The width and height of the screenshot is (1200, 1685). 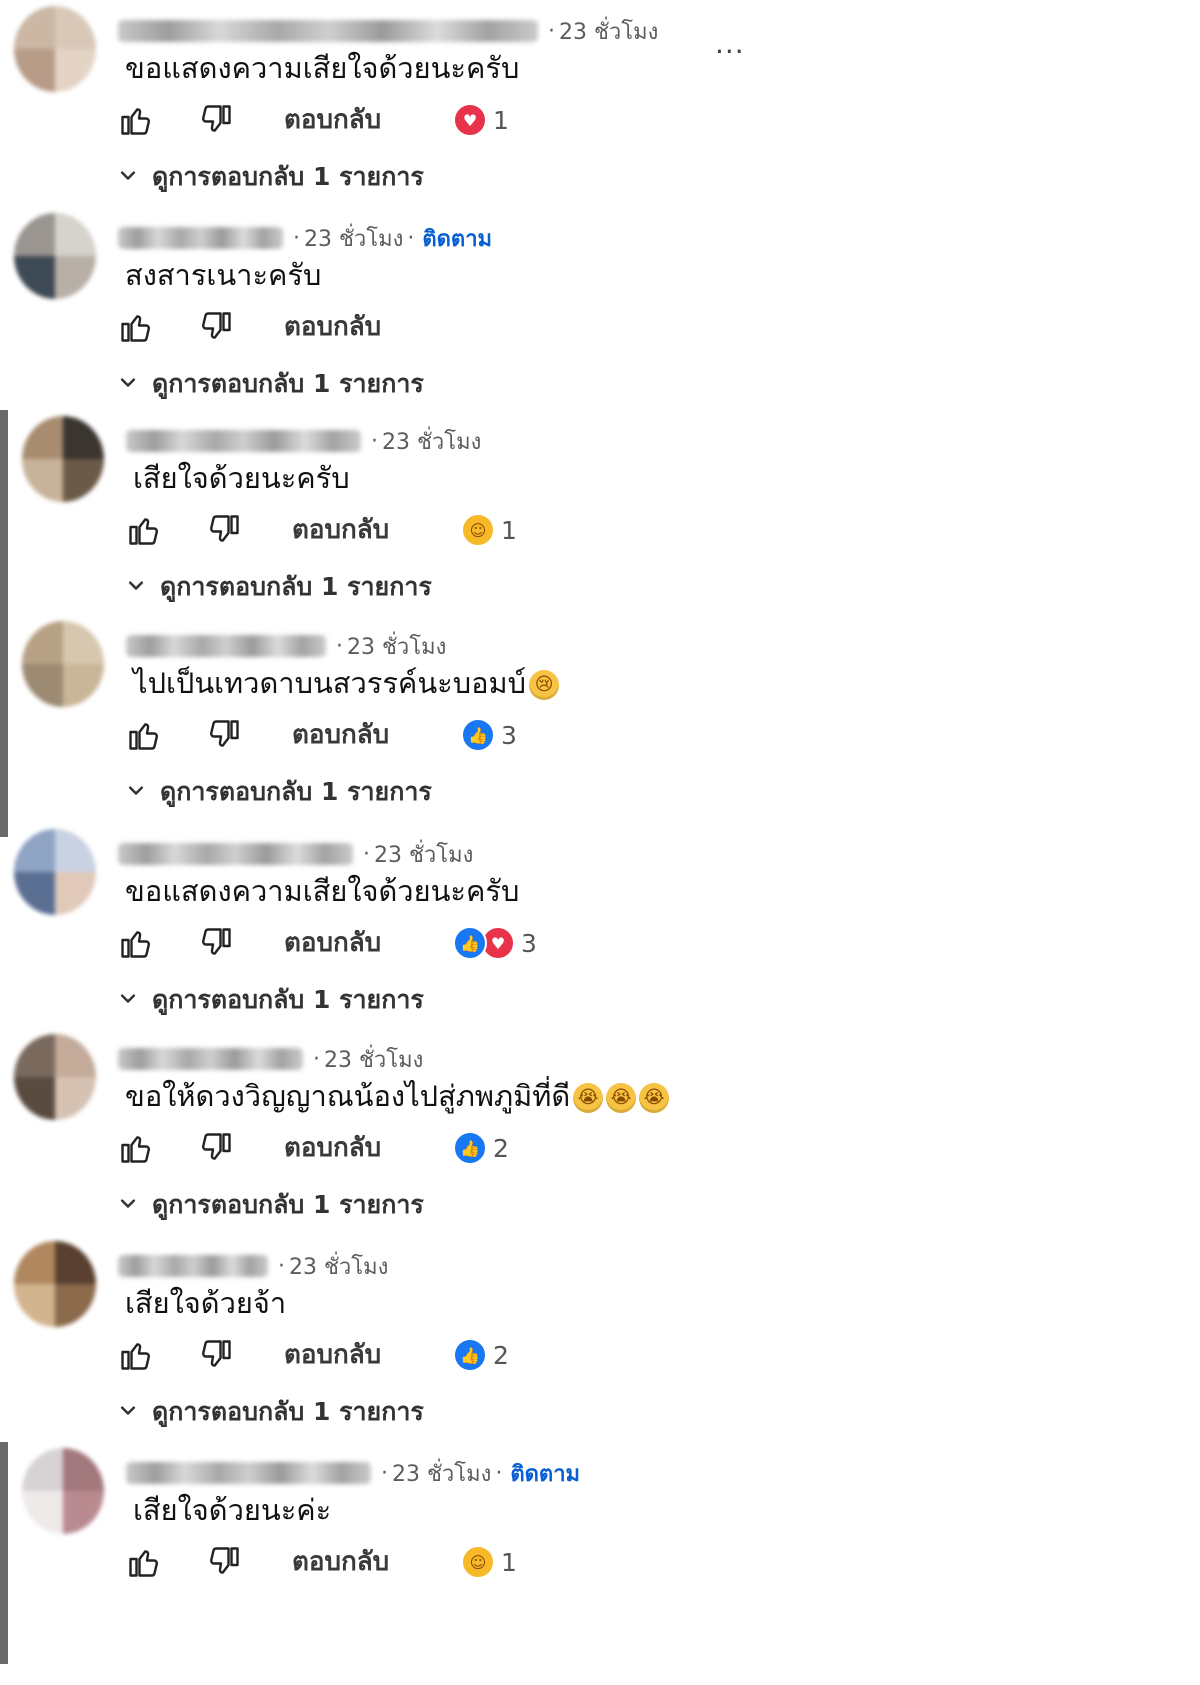 What do you see at coordinates (232, 1510) in the screenshot?
I see `comment-text: เสียใจด้วยนะค่ะ` at bounding box center [232, 1510].